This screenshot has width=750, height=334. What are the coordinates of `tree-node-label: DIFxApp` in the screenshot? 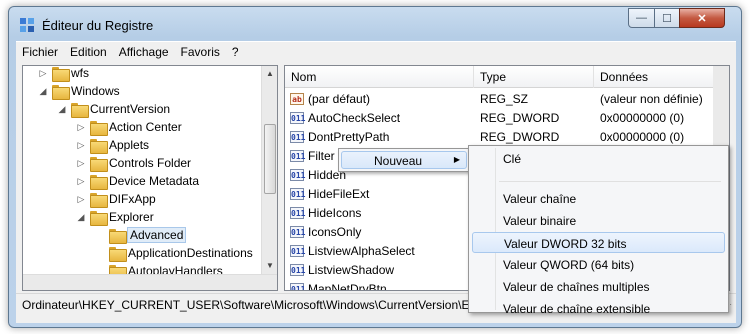 It's located at (132, 199).